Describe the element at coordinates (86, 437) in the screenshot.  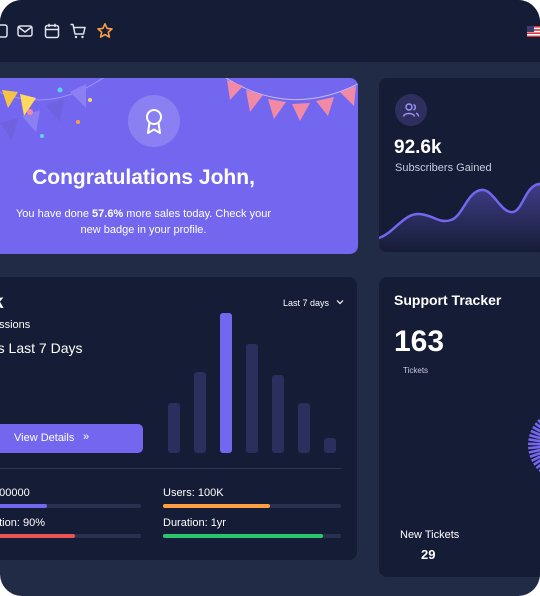
I see `chevrons-right-icon: »` at that location.